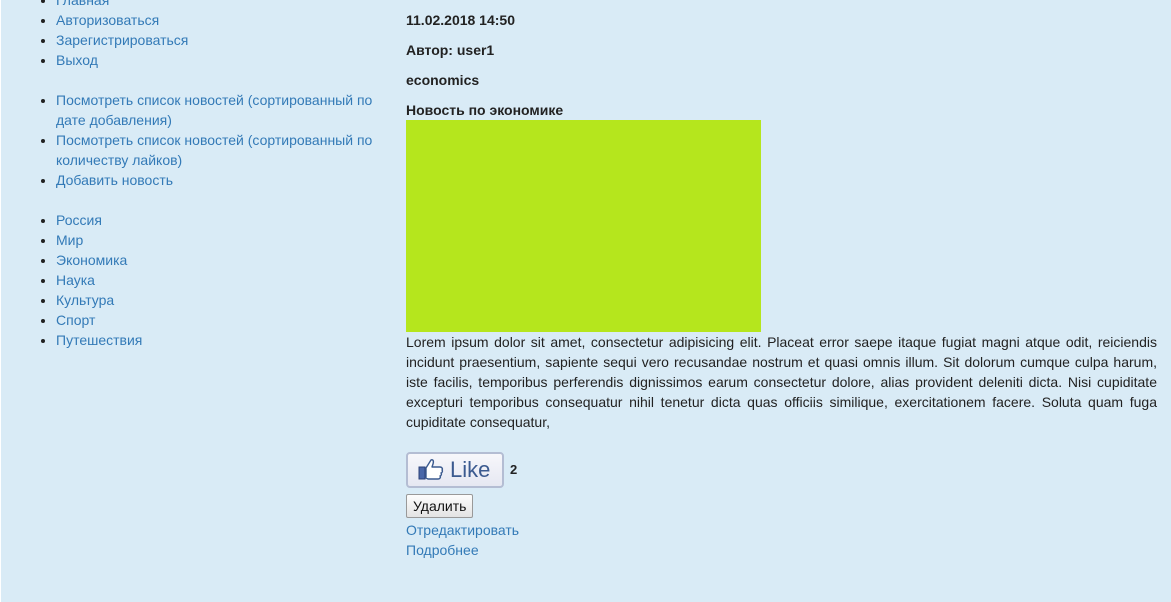  Describe the element at coordinates (218, 20) in the screenshot. I see `nav-item-login: Авторизоваться` at that location.